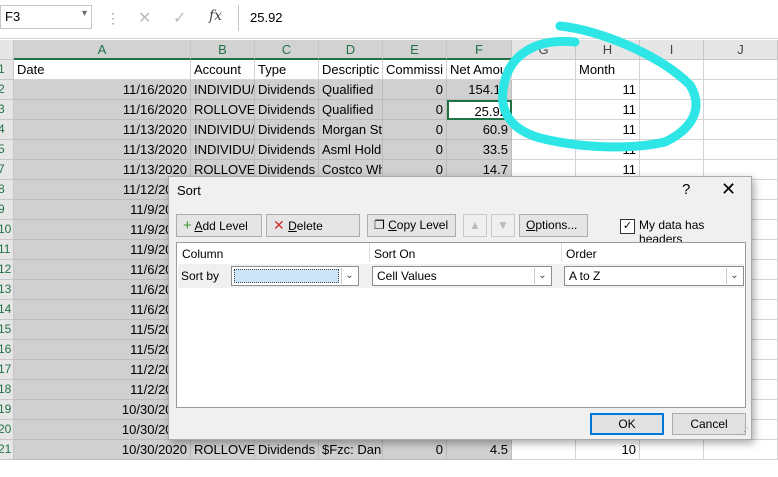  I want to click on select-all-corner, so click(7, 50).